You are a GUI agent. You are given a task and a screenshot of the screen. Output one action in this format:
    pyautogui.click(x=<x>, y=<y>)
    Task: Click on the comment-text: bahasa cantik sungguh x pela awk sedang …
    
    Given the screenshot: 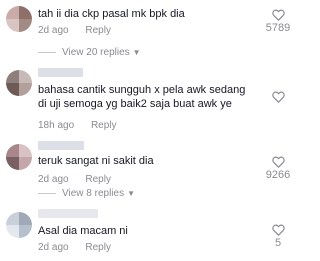 What is the action you would take?
    pyautogui.click(x=143, y=97)
    